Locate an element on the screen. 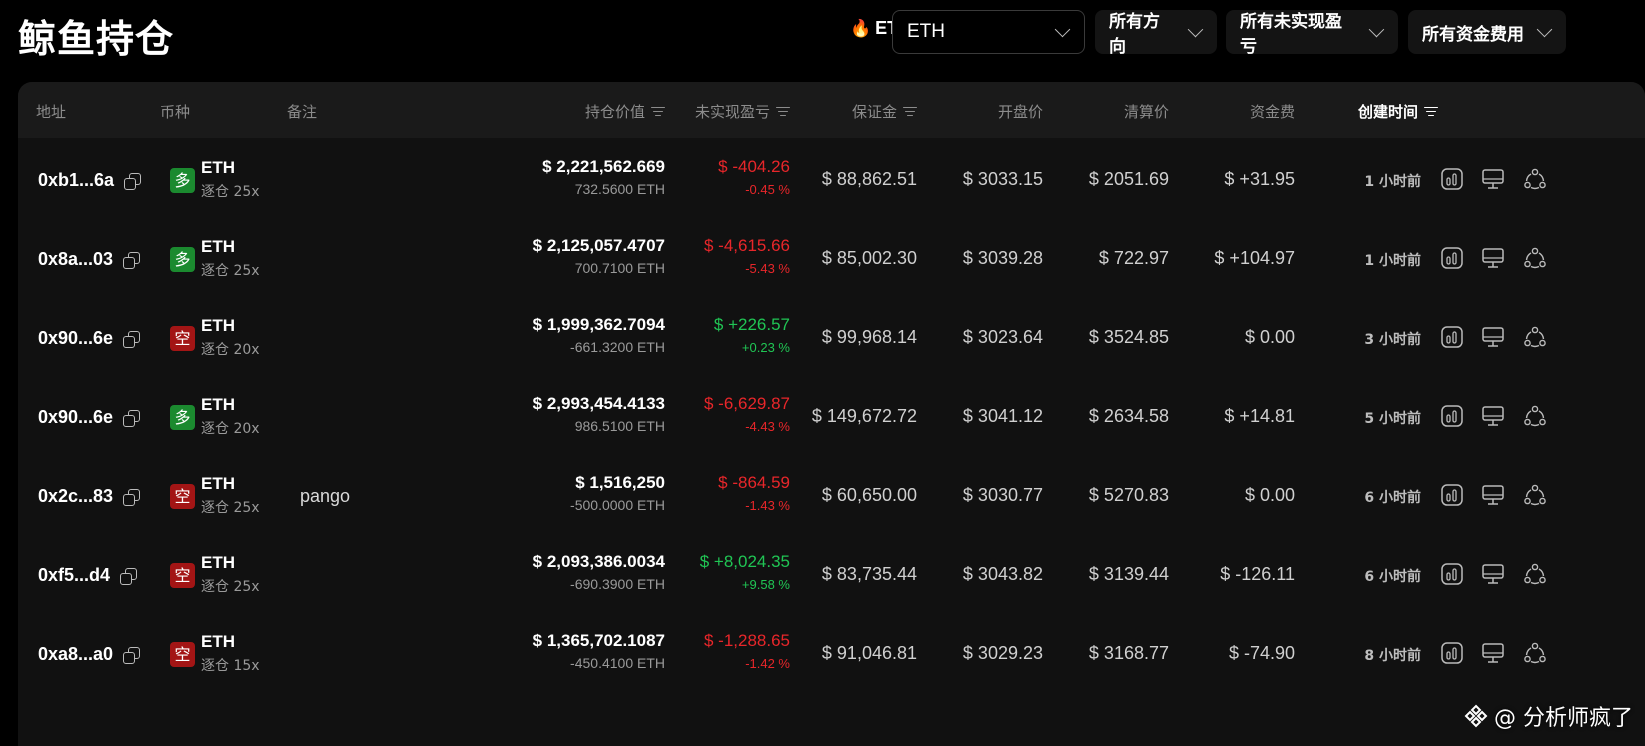  position-size: -500.0000 ETH is located at coordinates (617, 505).